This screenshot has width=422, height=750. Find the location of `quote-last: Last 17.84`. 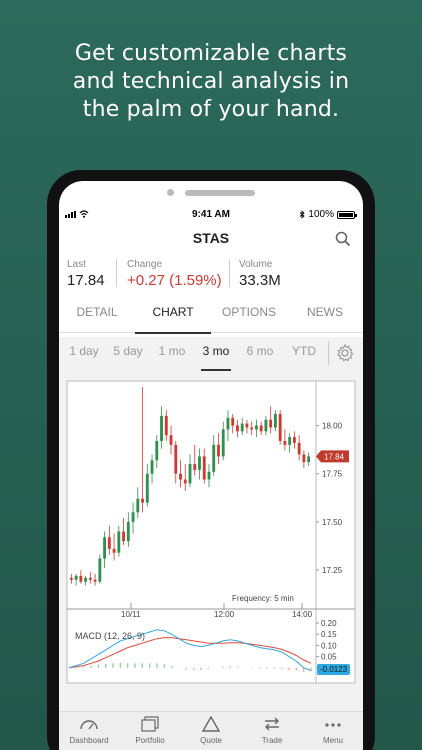

quote-last: Last 17.84 is located at coordinates (86, 274).